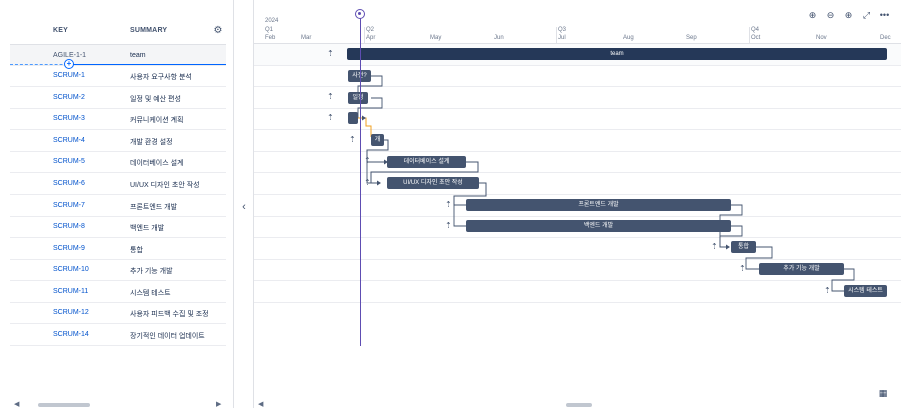 The height and width of the screenshot is (408, 904). What do you see at coordinates (156, 120) in the screenshot?
I see `row-summary: 커뮤니케이션 계획` at bounding box center [156, 120].